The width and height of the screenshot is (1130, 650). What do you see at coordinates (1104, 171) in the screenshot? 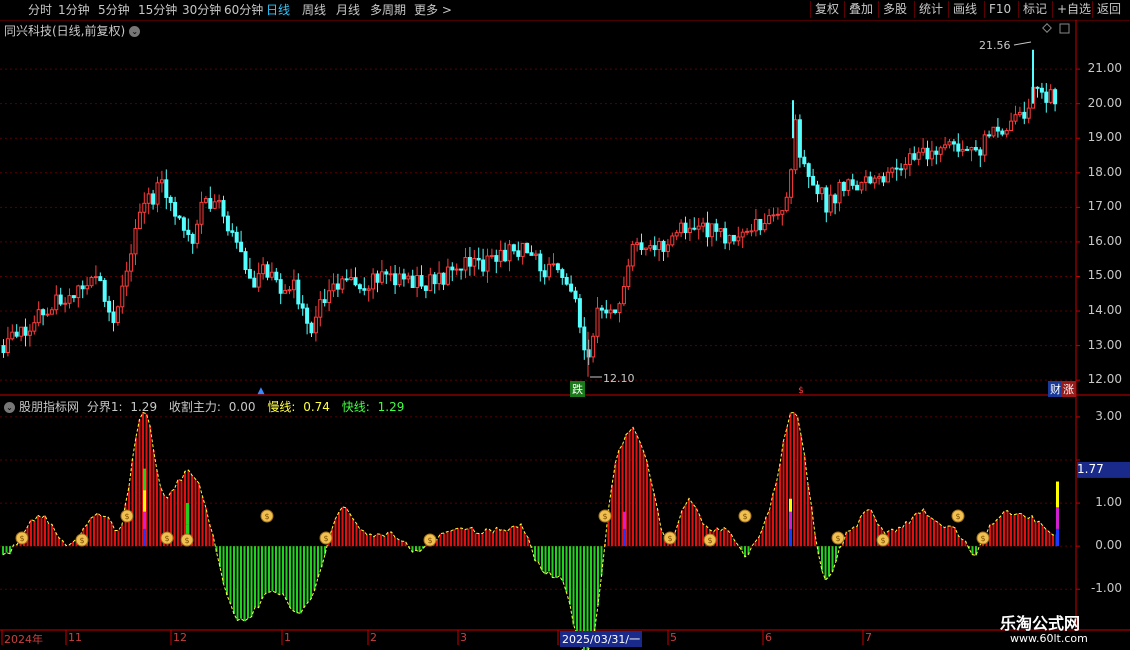
I see `price-axis-label: 18.00` at bounding box center [1104, 171].